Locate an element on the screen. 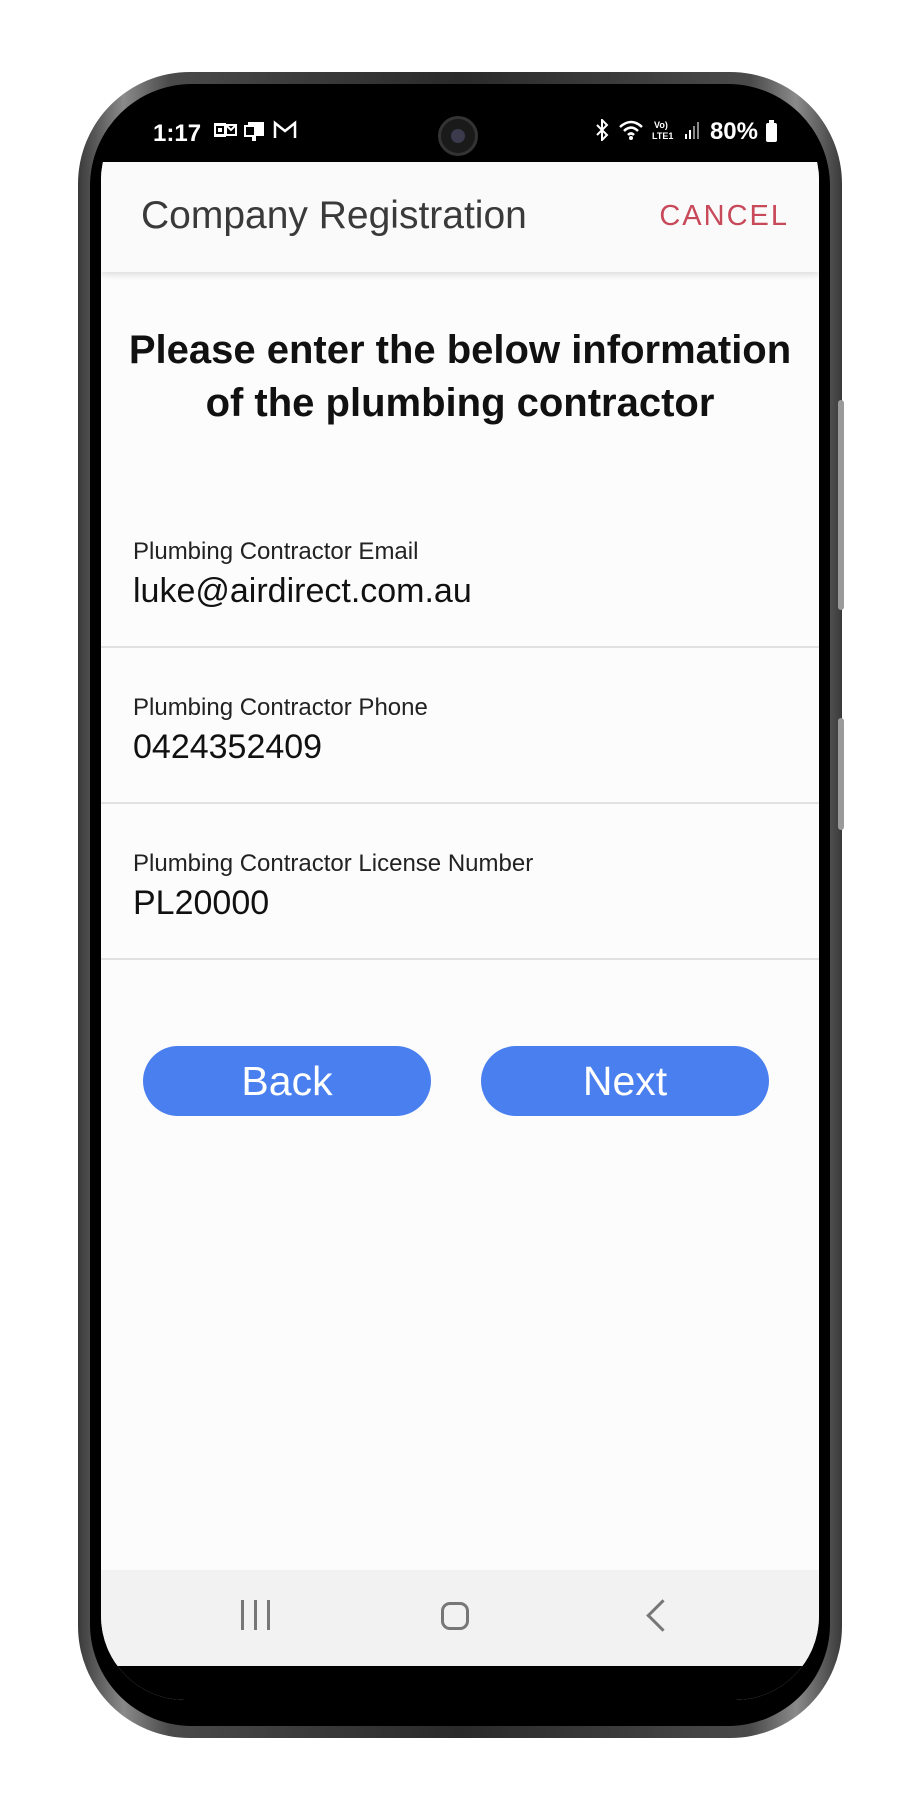  cancel-button: CANCEL is located at coordinates (724, 216).